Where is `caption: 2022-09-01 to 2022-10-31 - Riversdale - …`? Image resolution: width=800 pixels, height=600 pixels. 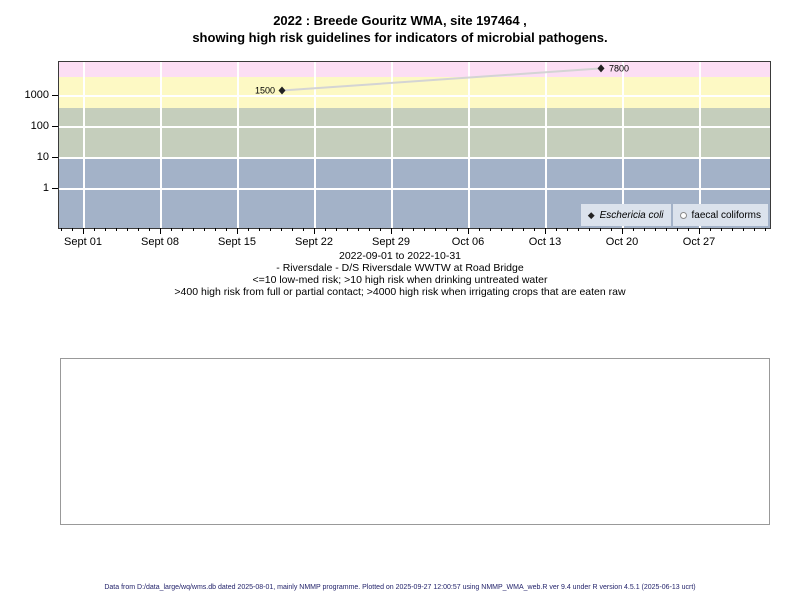 caption: 2022-09-01 to 2022-10-31 - Riversdale - … is located at coordinates (400, 274).